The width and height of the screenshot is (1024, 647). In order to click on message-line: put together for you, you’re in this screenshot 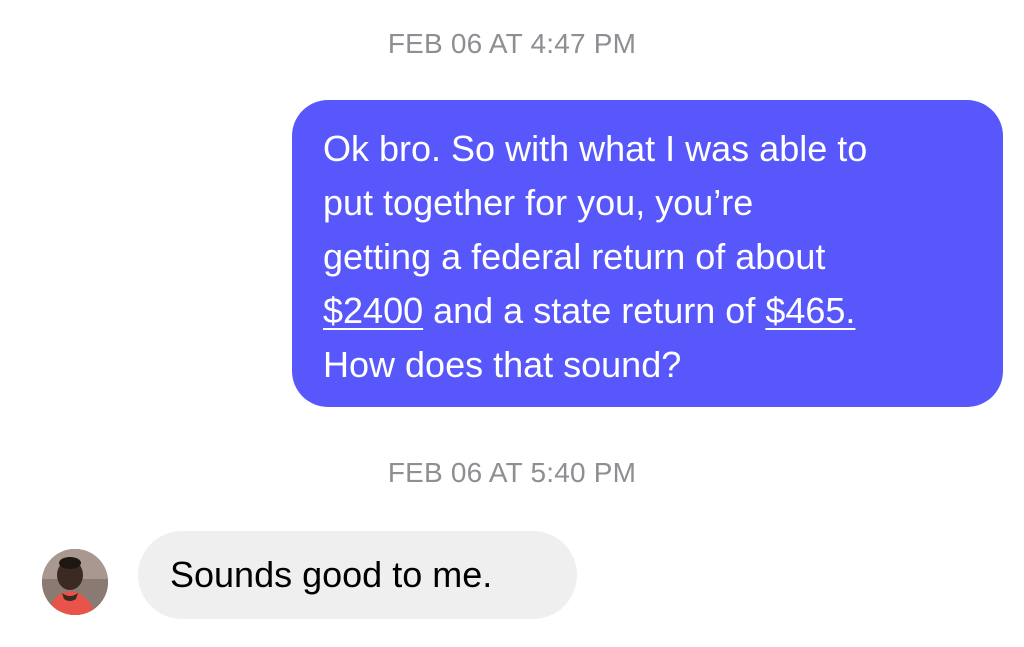, I will do `click(538, 202)`.